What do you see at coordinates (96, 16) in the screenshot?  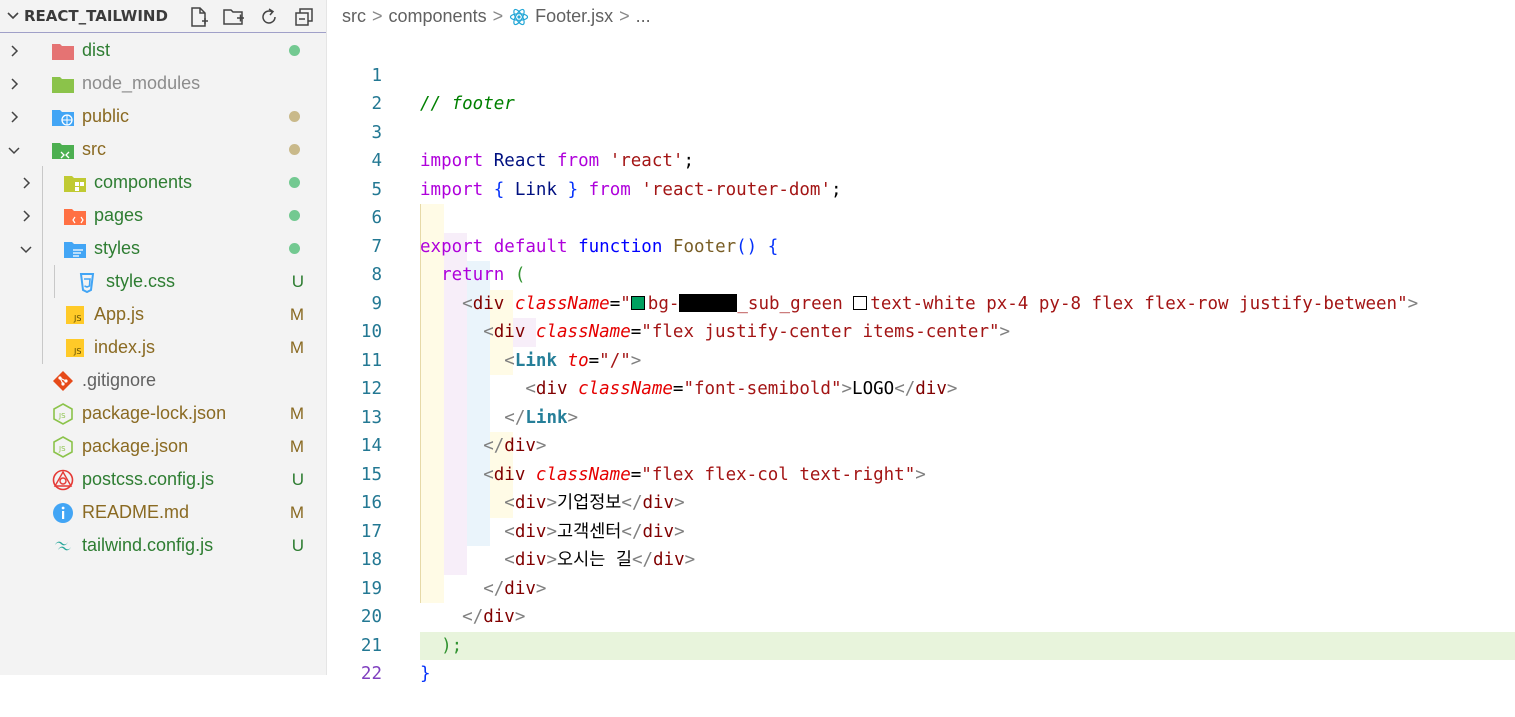 I see `explorer-title: REACT_TAILWIND` at bounding box center [96, 16].